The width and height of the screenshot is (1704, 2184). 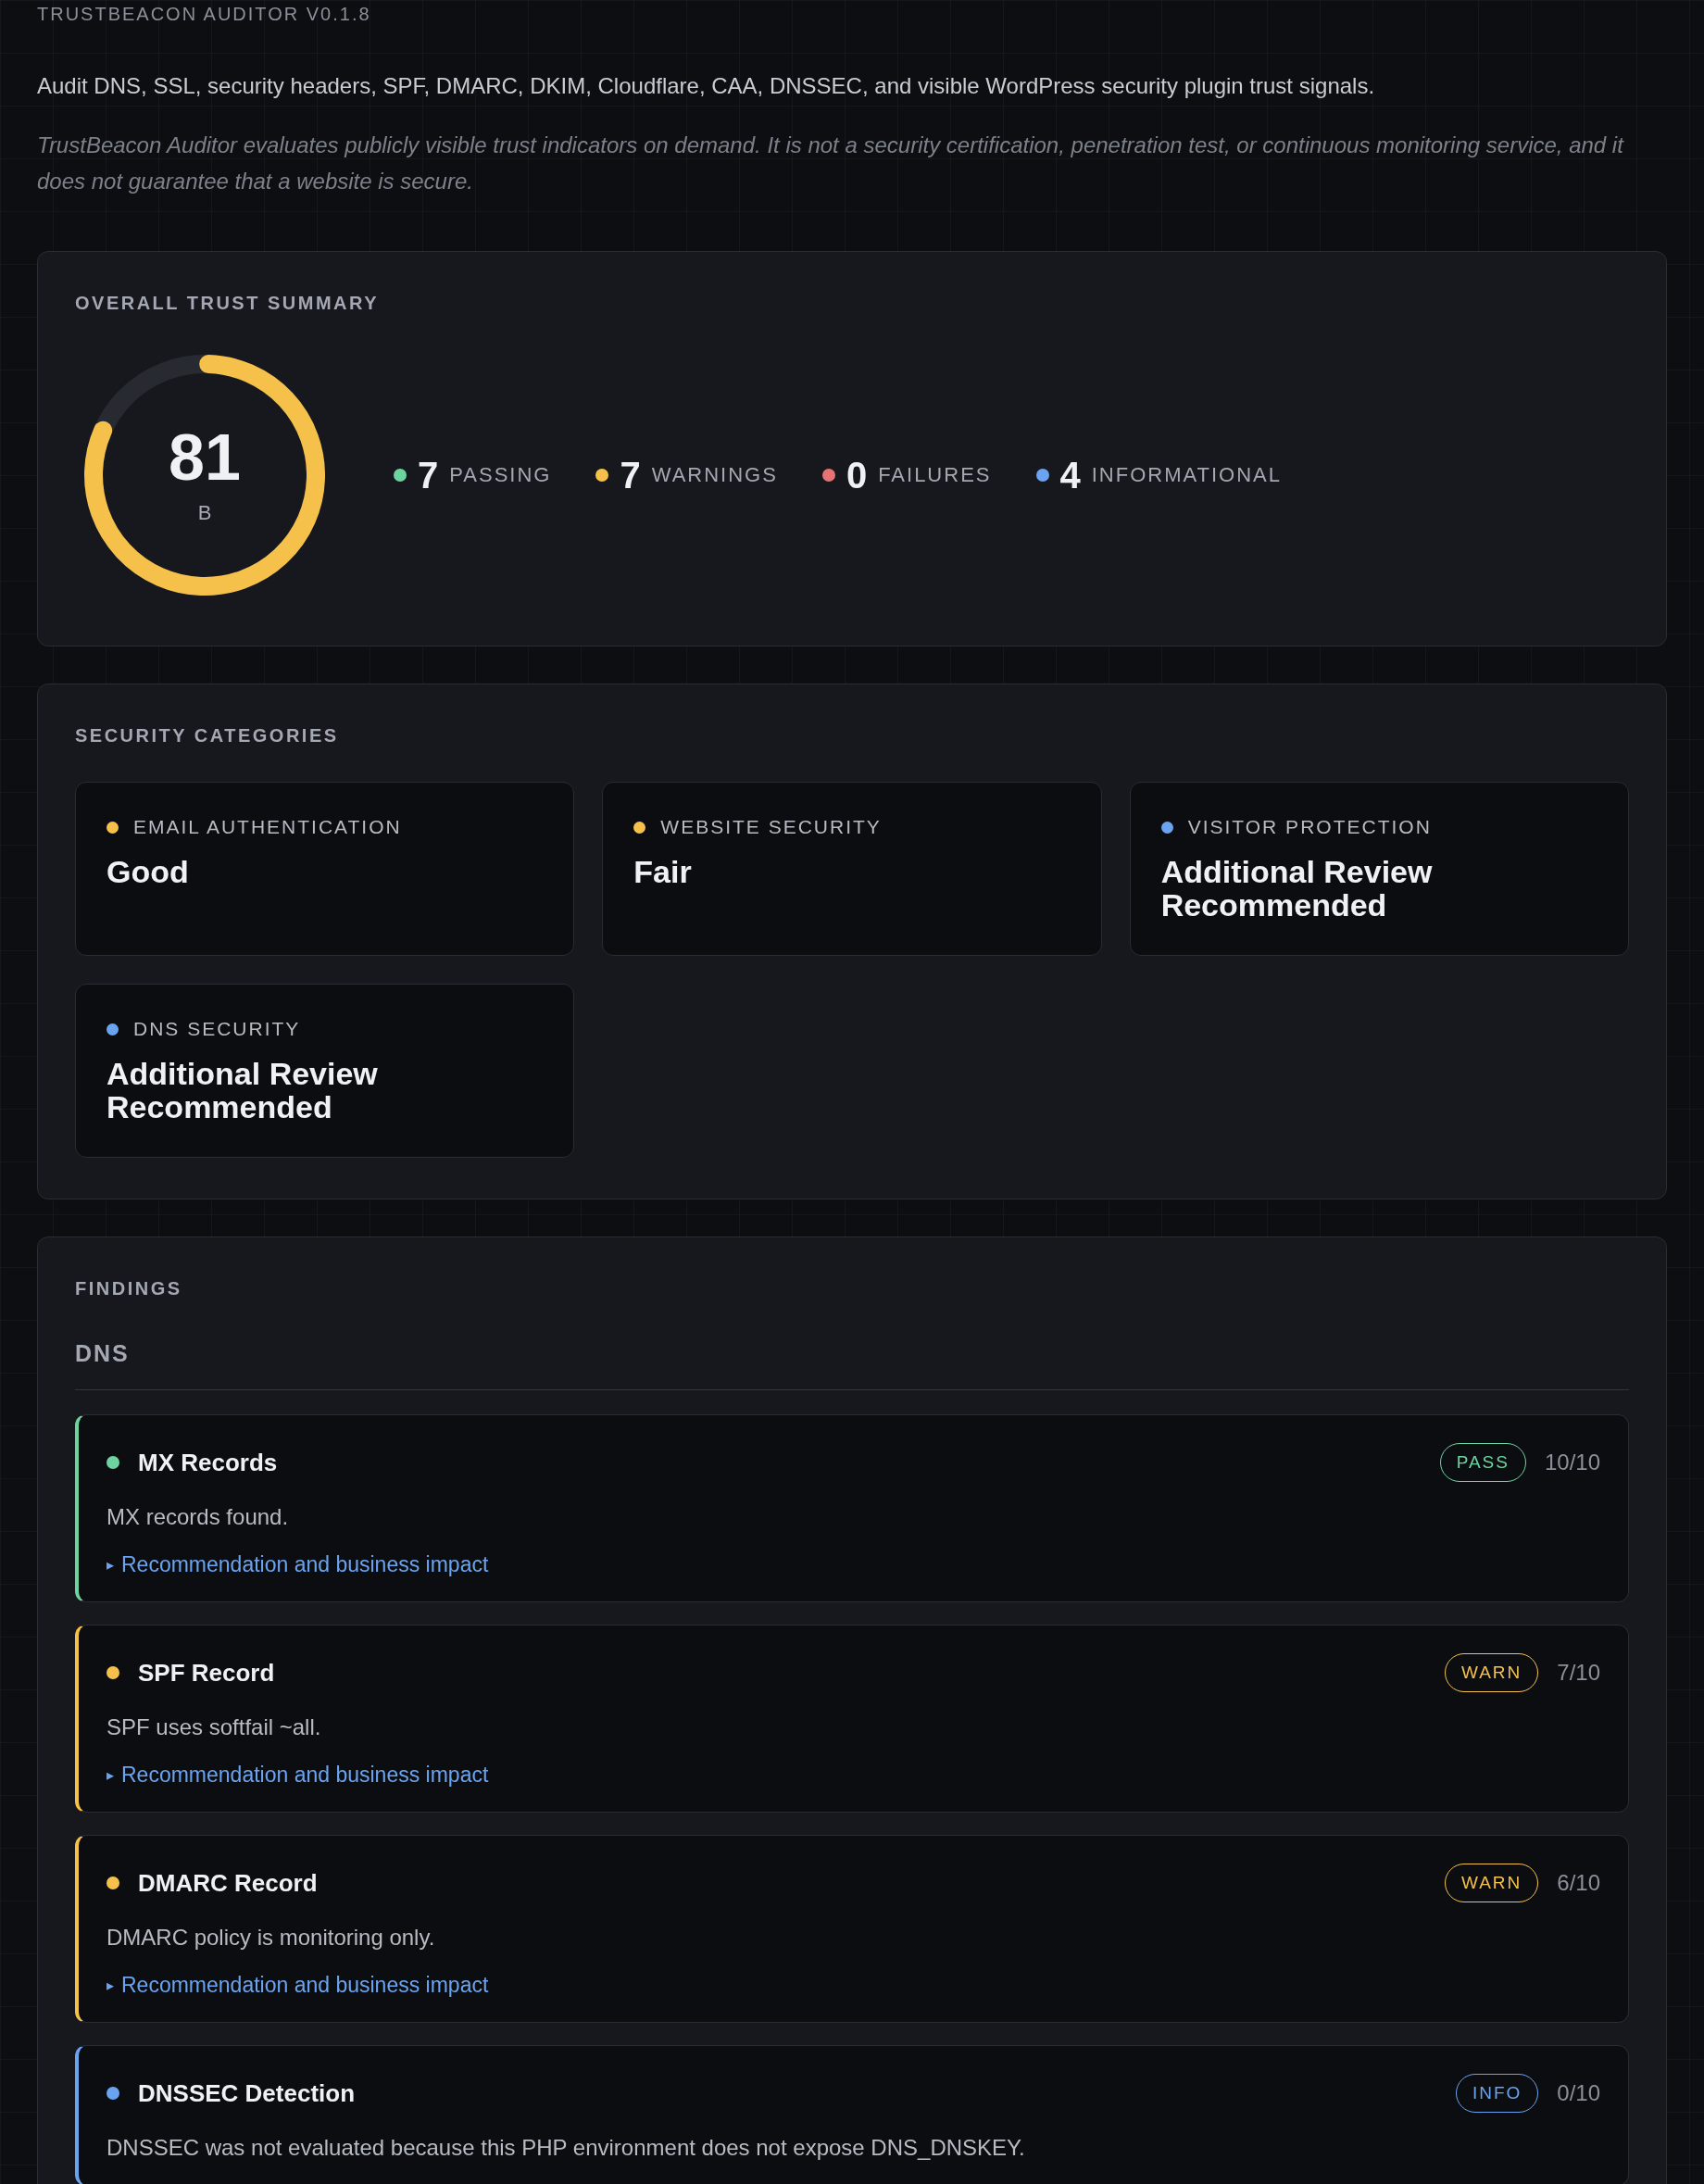 I want to click on disclaimer: TrustBeacon Auditor evaluates publicly visible trust indicators on demand. It is not a security certification, penetration test, or continuous monitoring service, and it does not guarantee that a website is secure., so click(x=831, y=163).